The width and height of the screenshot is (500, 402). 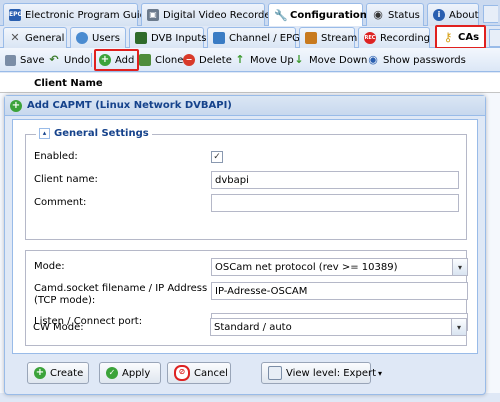 What do you see at coordinates (66, 179) in the screenshot?
I see `client-name-label: Client name:` at bounding box center [66, 179].